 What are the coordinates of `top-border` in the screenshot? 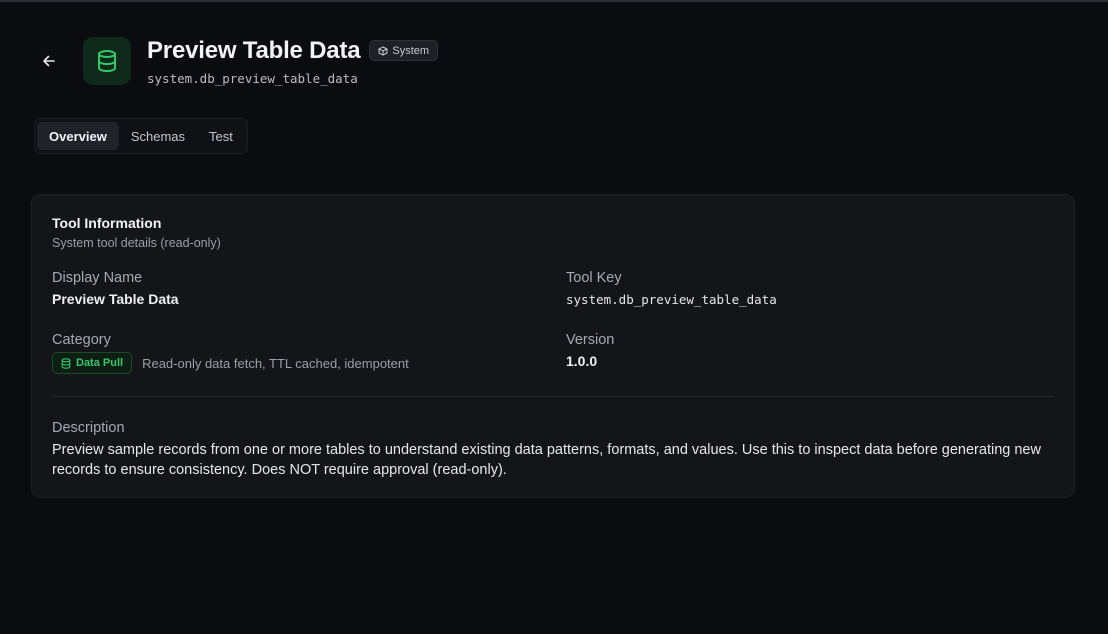 It's located at (554, 1).